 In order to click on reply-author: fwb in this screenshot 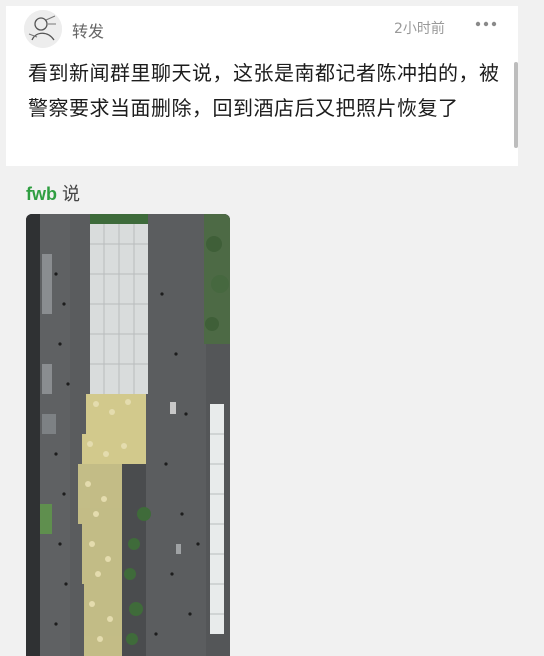, I will do `click(41, 194)`.